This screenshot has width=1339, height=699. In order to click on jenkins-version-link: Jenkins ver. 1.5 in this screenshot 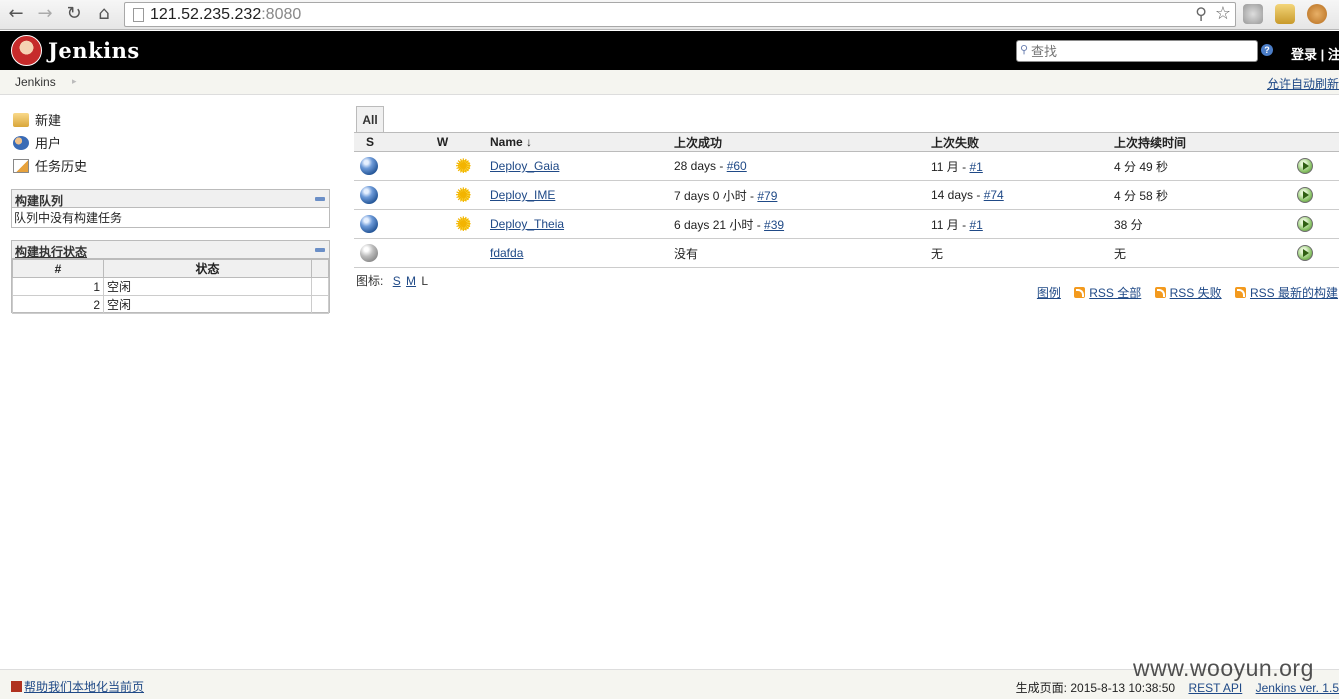, I will do `click(1297, 688)`.